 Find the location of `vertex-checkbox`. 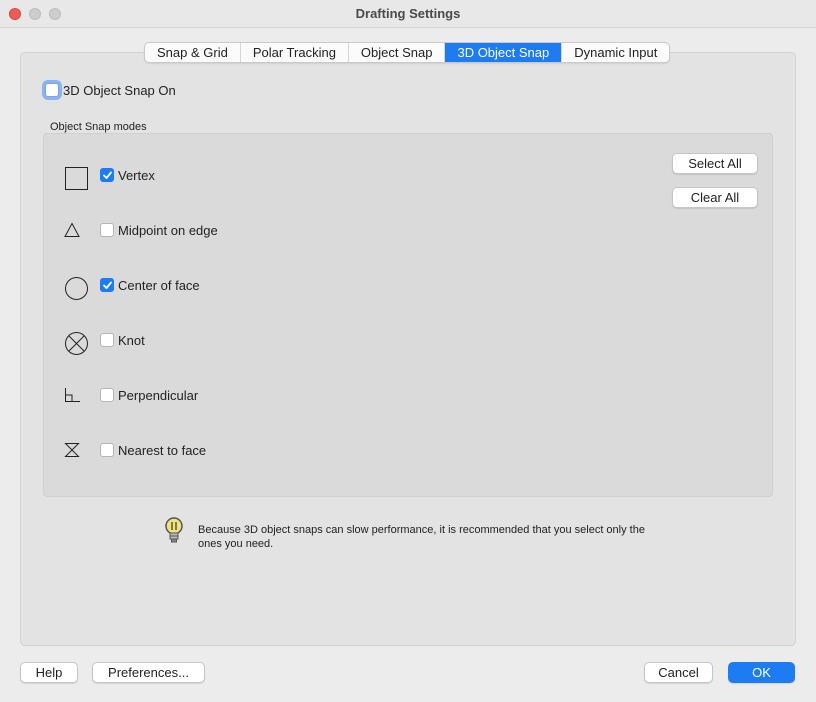

vertex-checkbox is located at coordinates (107, 175).